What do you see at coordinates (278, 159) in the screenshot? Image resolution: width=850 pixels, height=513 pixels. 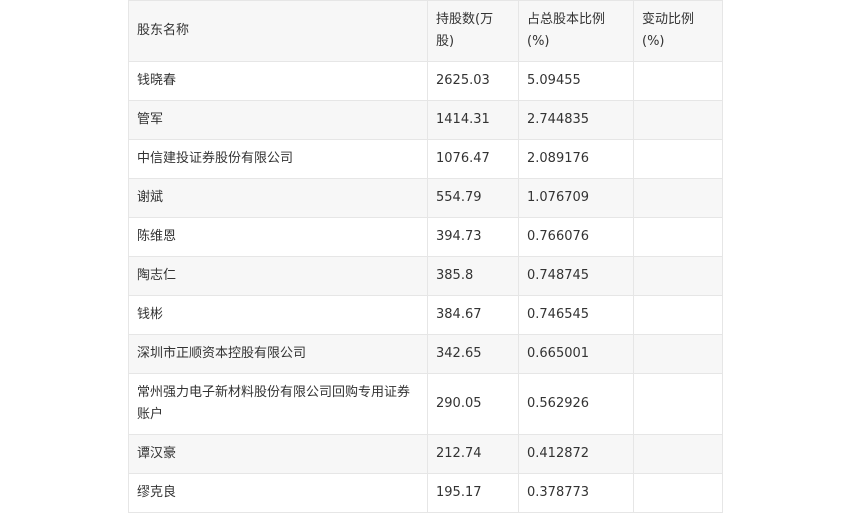 I see `holder-name-cell: 中信建投证券股份有限公司` at bounding box center [278, 159].